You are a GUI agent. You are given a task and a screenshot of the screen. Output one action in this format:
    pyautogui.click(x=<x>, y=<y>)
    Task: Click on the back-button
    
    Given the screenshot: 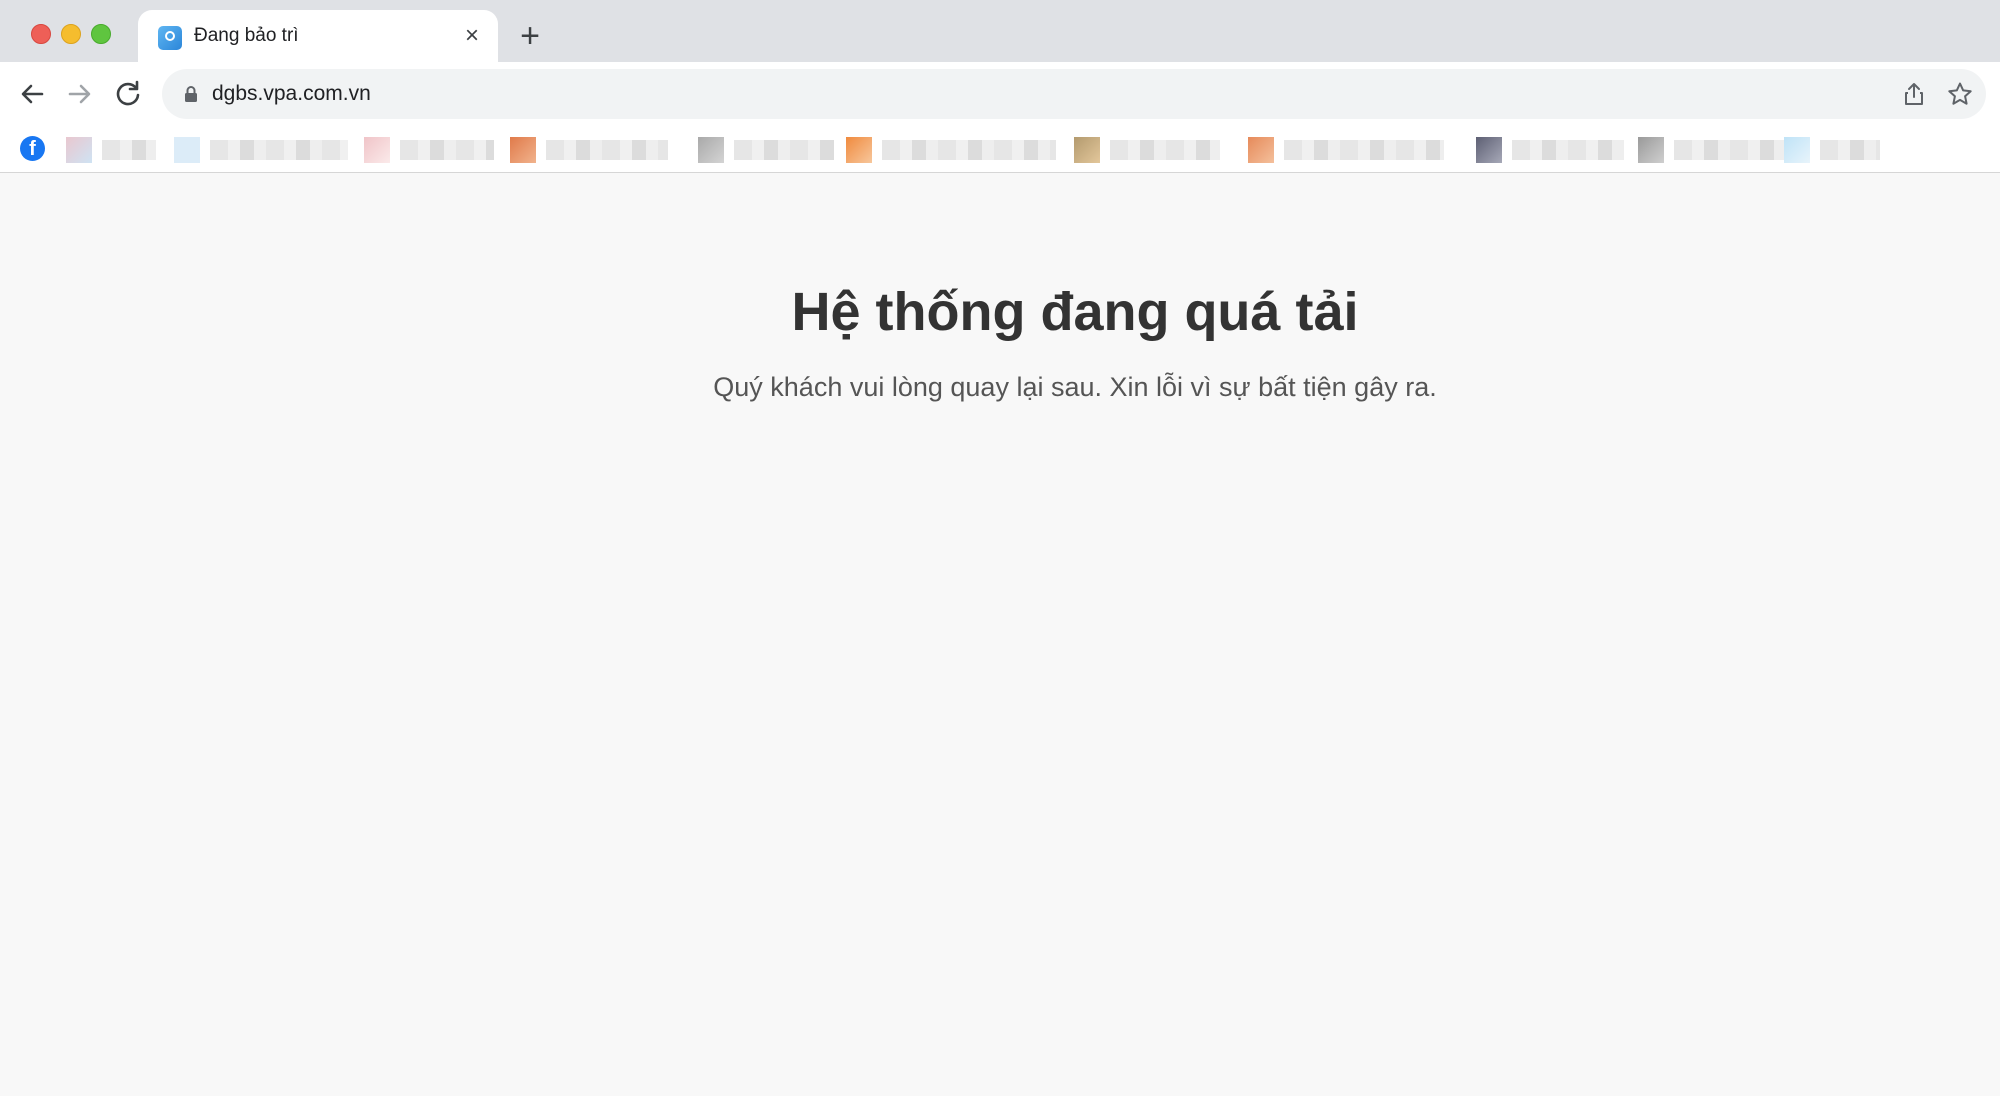 What is the action you would take?
    pyautogui.click(x=32, y=94)
    